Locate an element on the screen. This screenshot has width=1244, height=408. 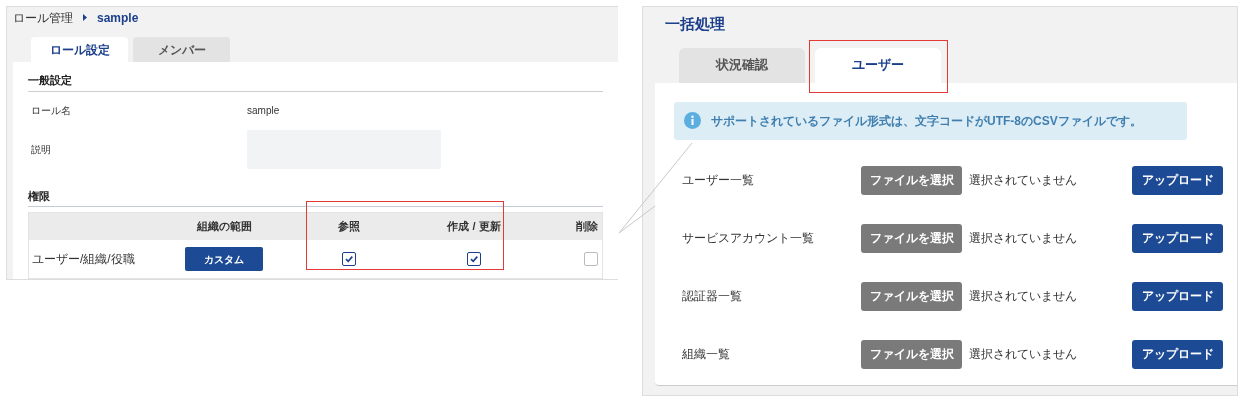
column-header: 組織の範囲 is located at coordinates (224, 227).